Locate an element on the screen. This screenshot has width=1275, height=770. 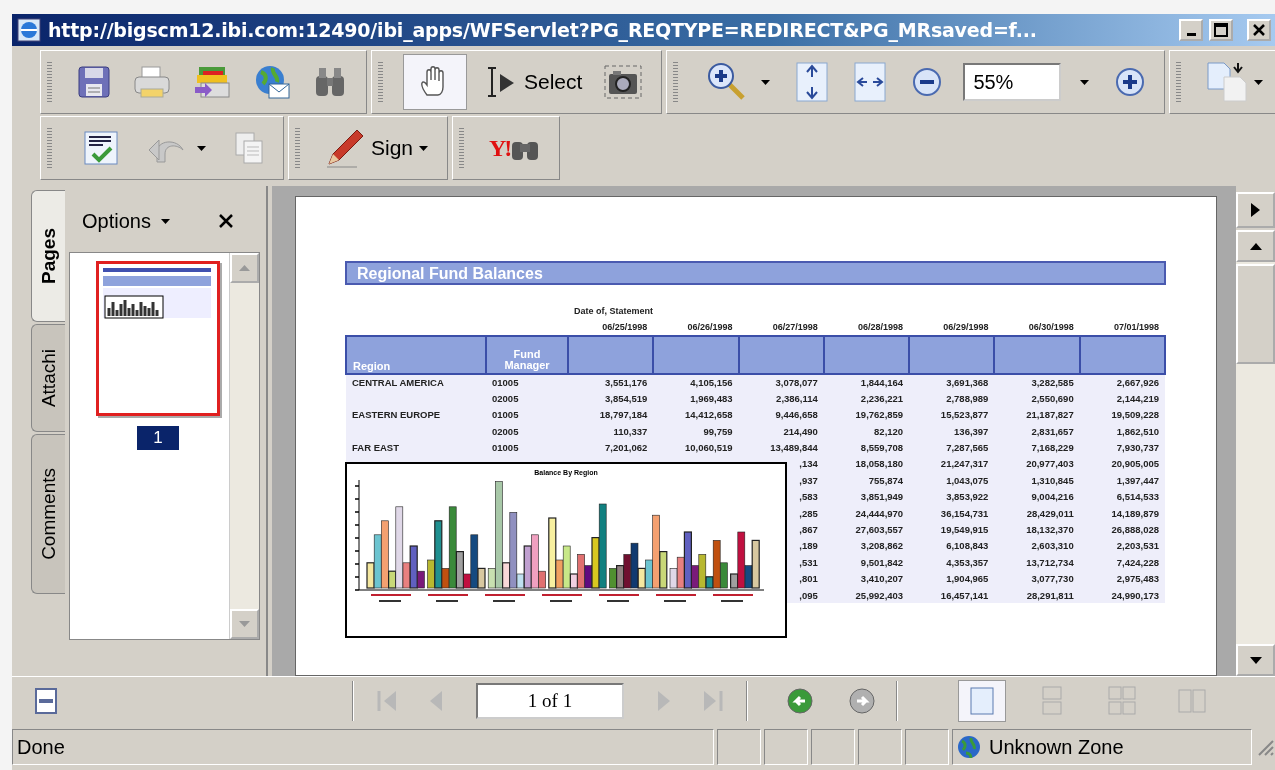
expand-button is located at coordinates (1255, 210).